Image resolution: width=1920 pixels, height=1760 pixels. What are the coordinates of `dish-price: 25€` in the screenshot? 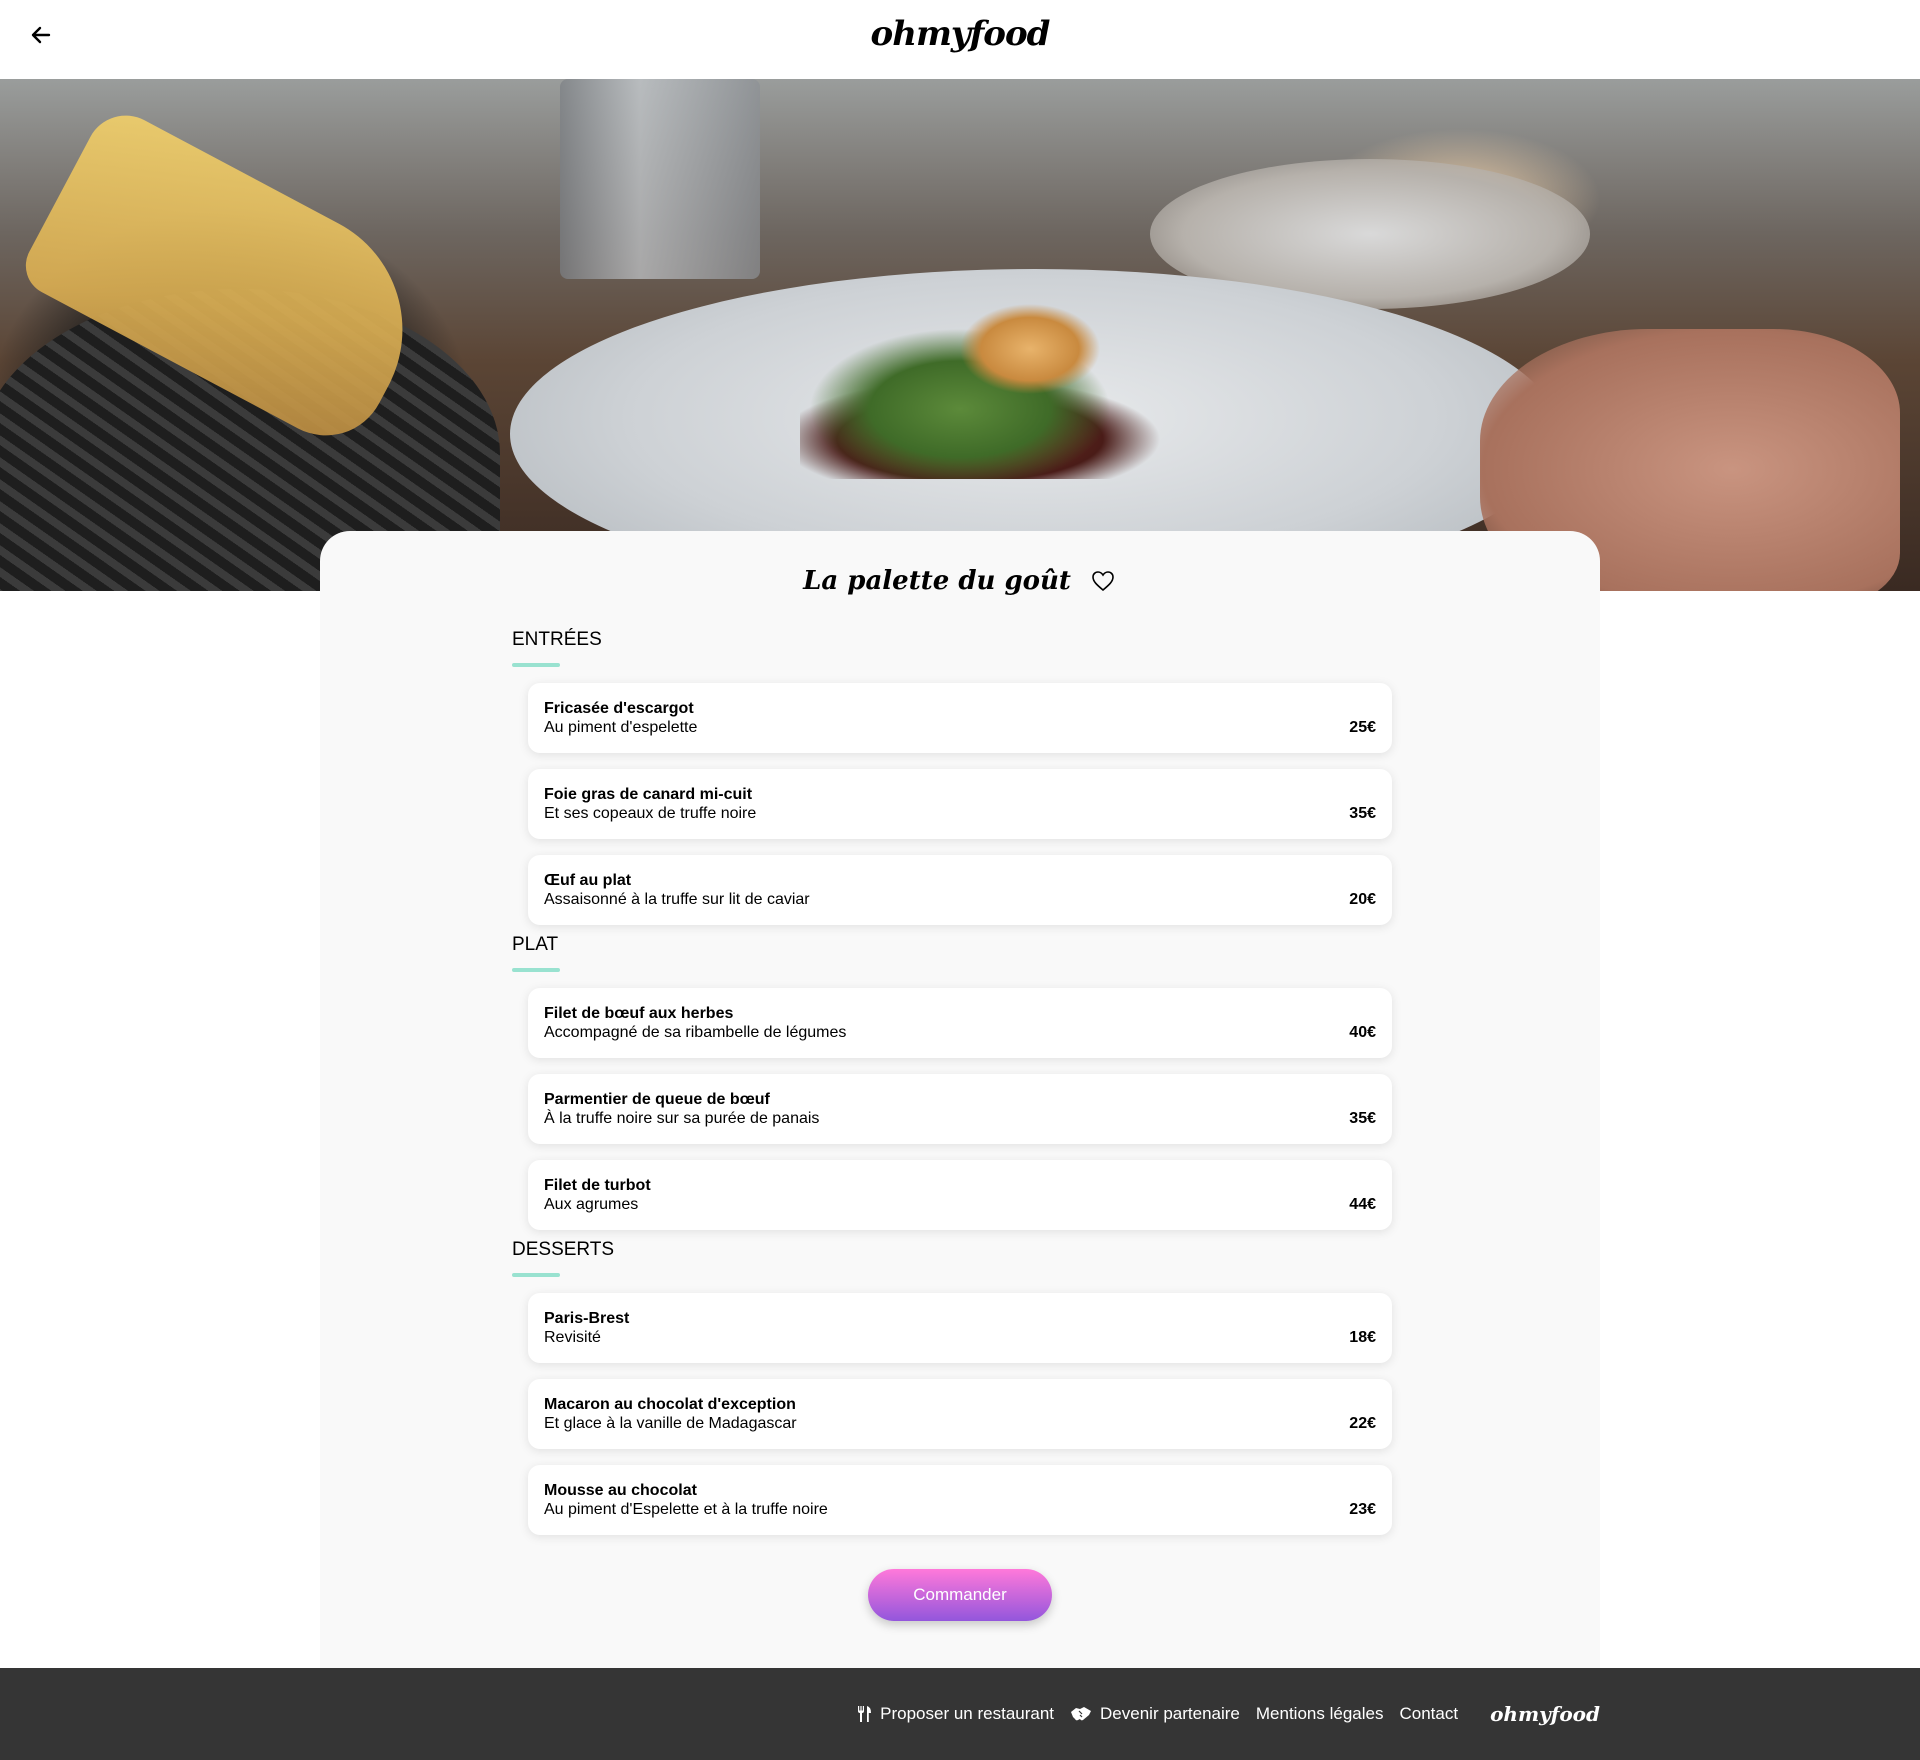 It's located at (1362, 727).